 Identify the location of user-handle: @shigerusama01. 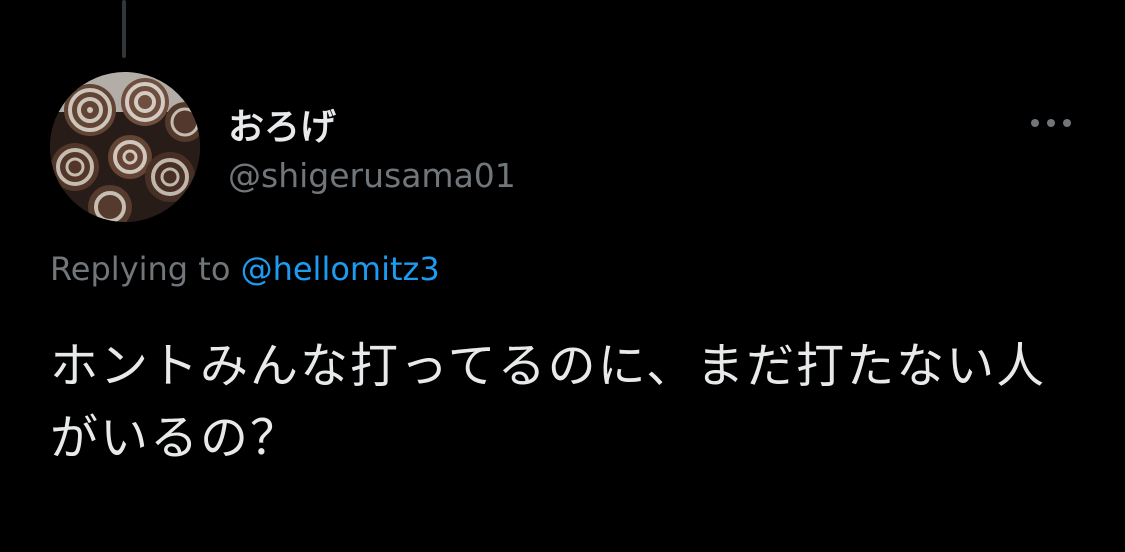
(372, 175).